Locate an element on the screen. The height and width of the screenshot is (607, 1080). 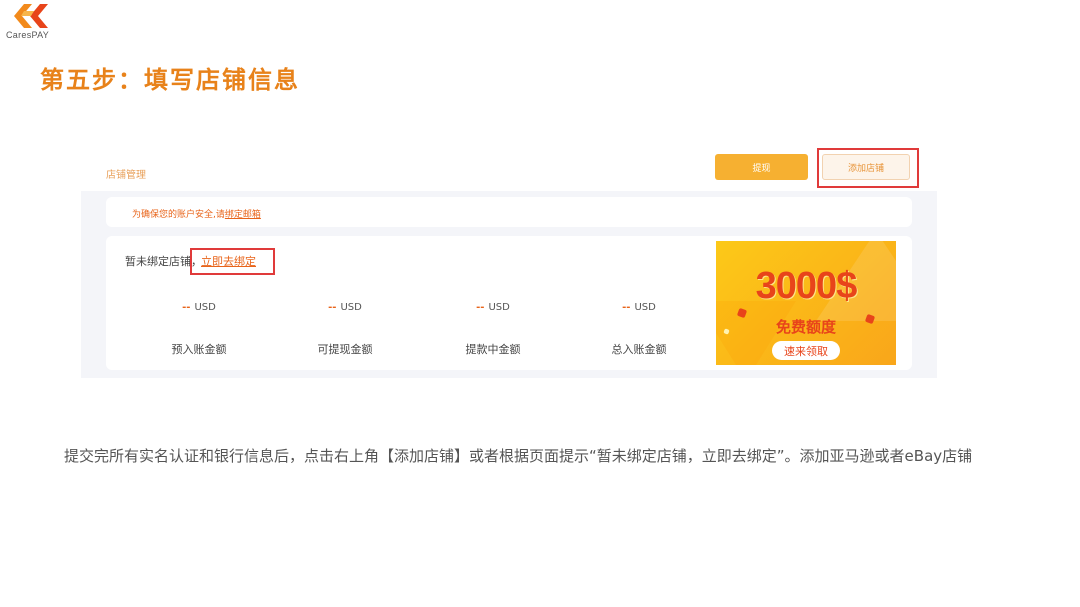
security-notice-text: 为确保您的账户安全,请 is located at coordinates (178, 215).